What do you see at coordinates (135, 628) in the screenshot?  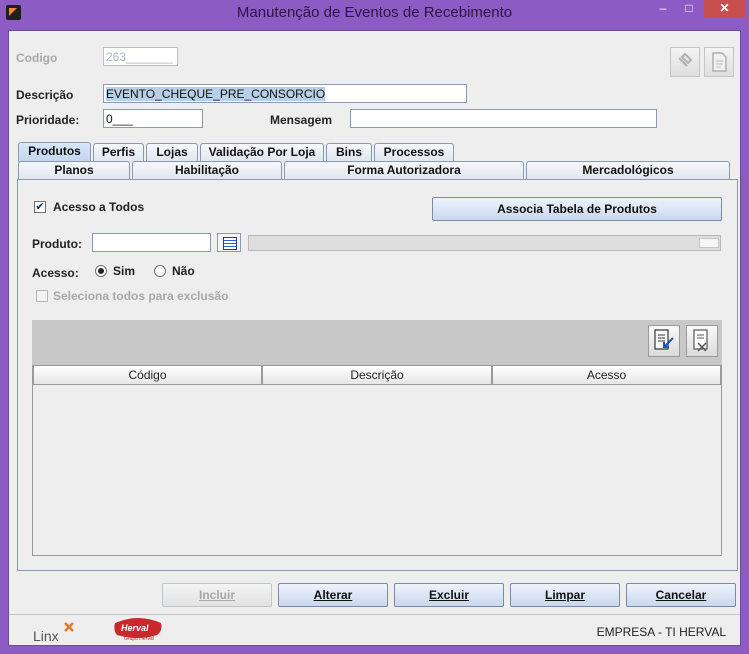 I see `svg-text: Herval` at bounding box center [135, 628].